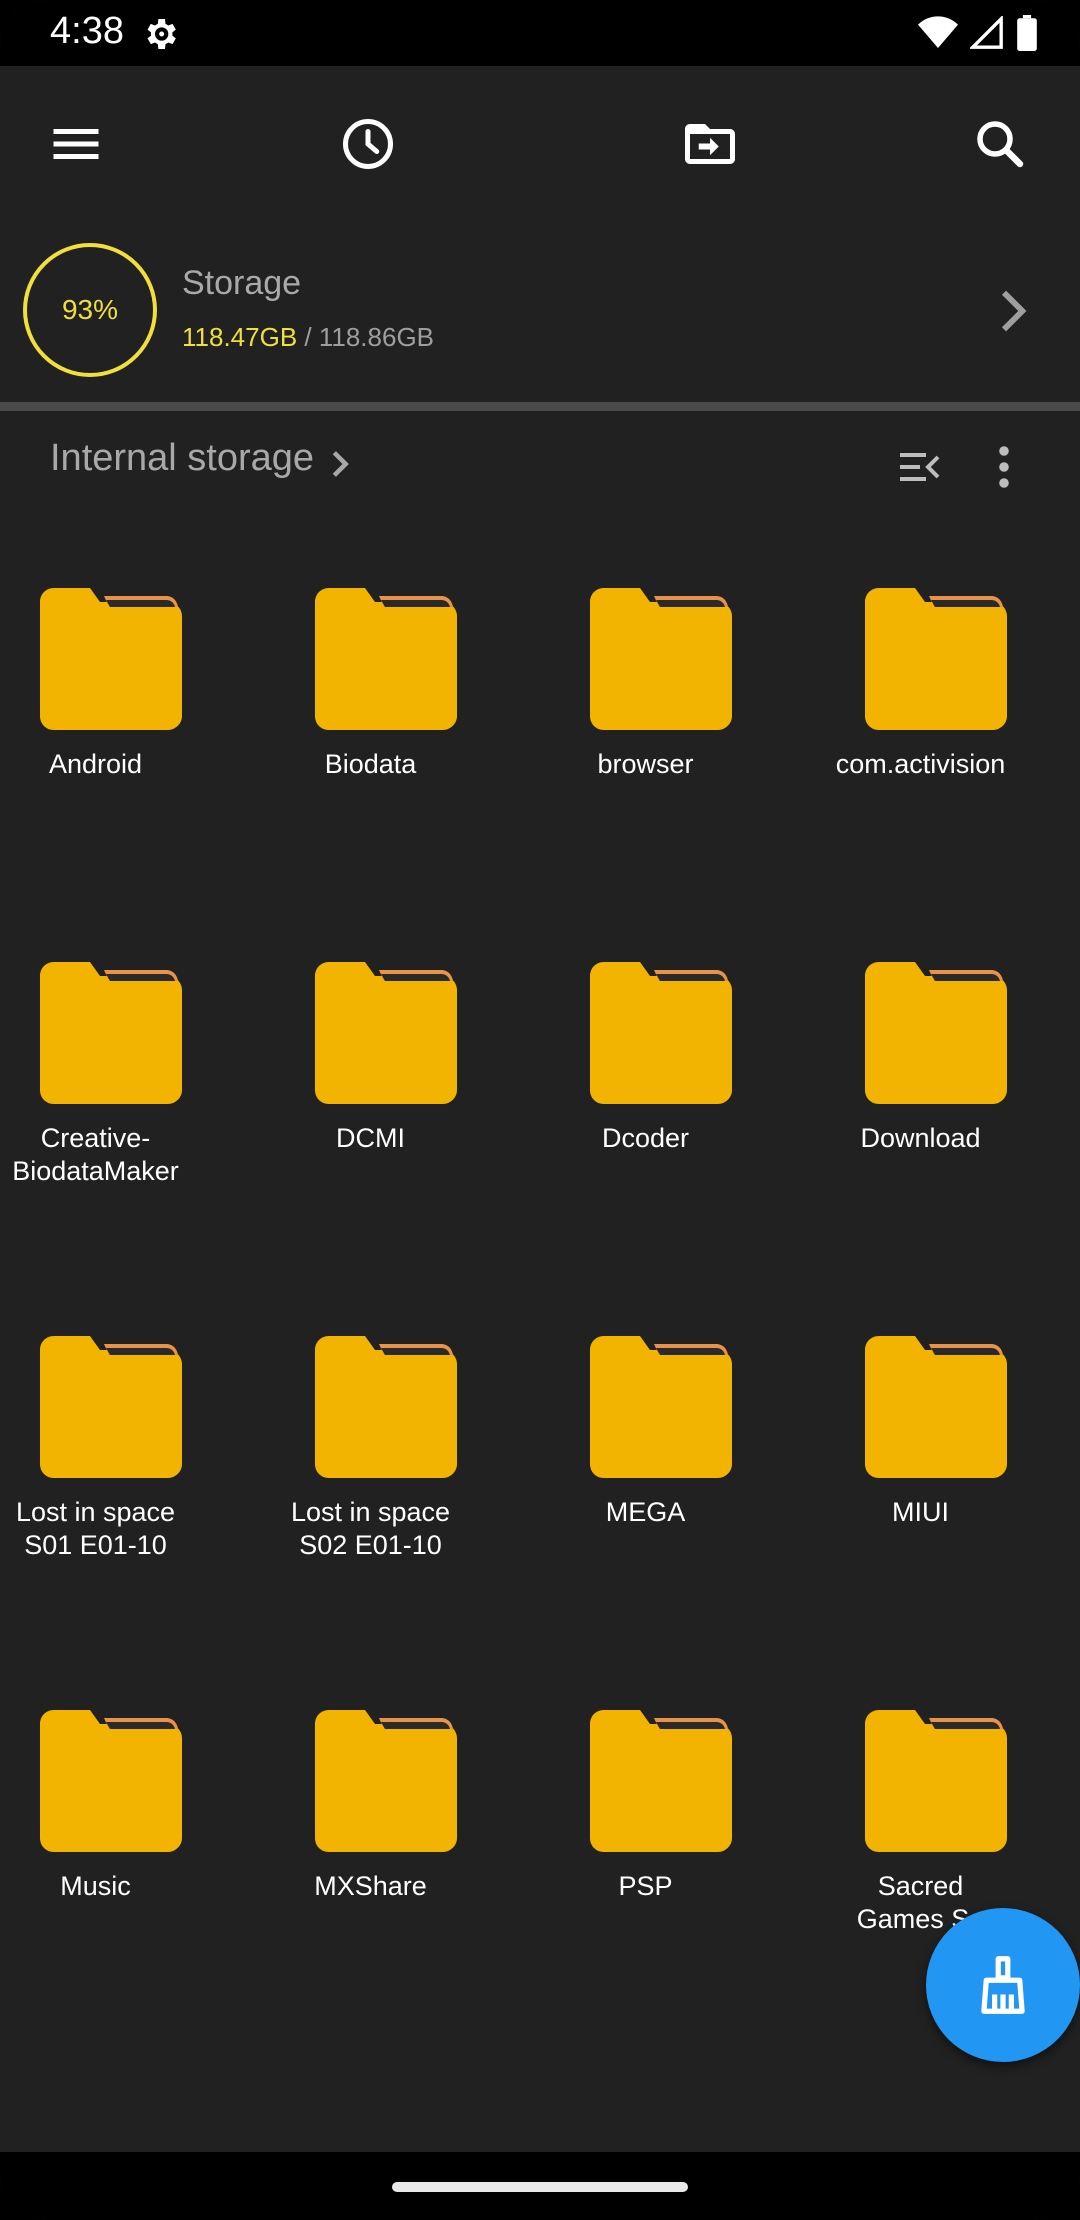  I want to click on folder-name: PSP, so click(645, 1886).